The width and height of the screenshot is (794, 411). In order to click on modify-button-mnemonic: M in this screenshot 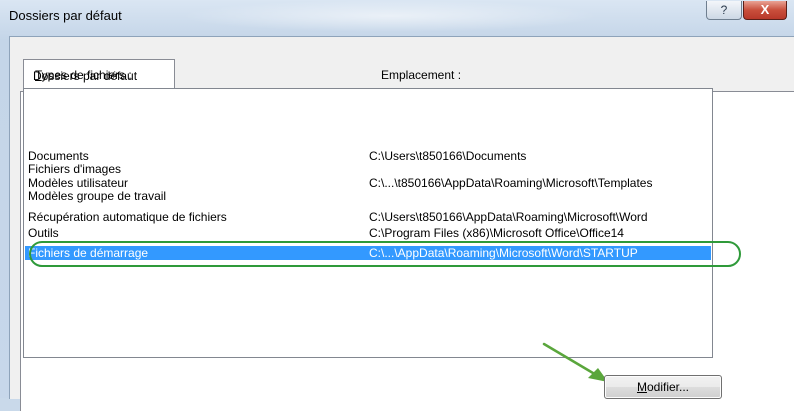, I will do `click(641, 387)`.